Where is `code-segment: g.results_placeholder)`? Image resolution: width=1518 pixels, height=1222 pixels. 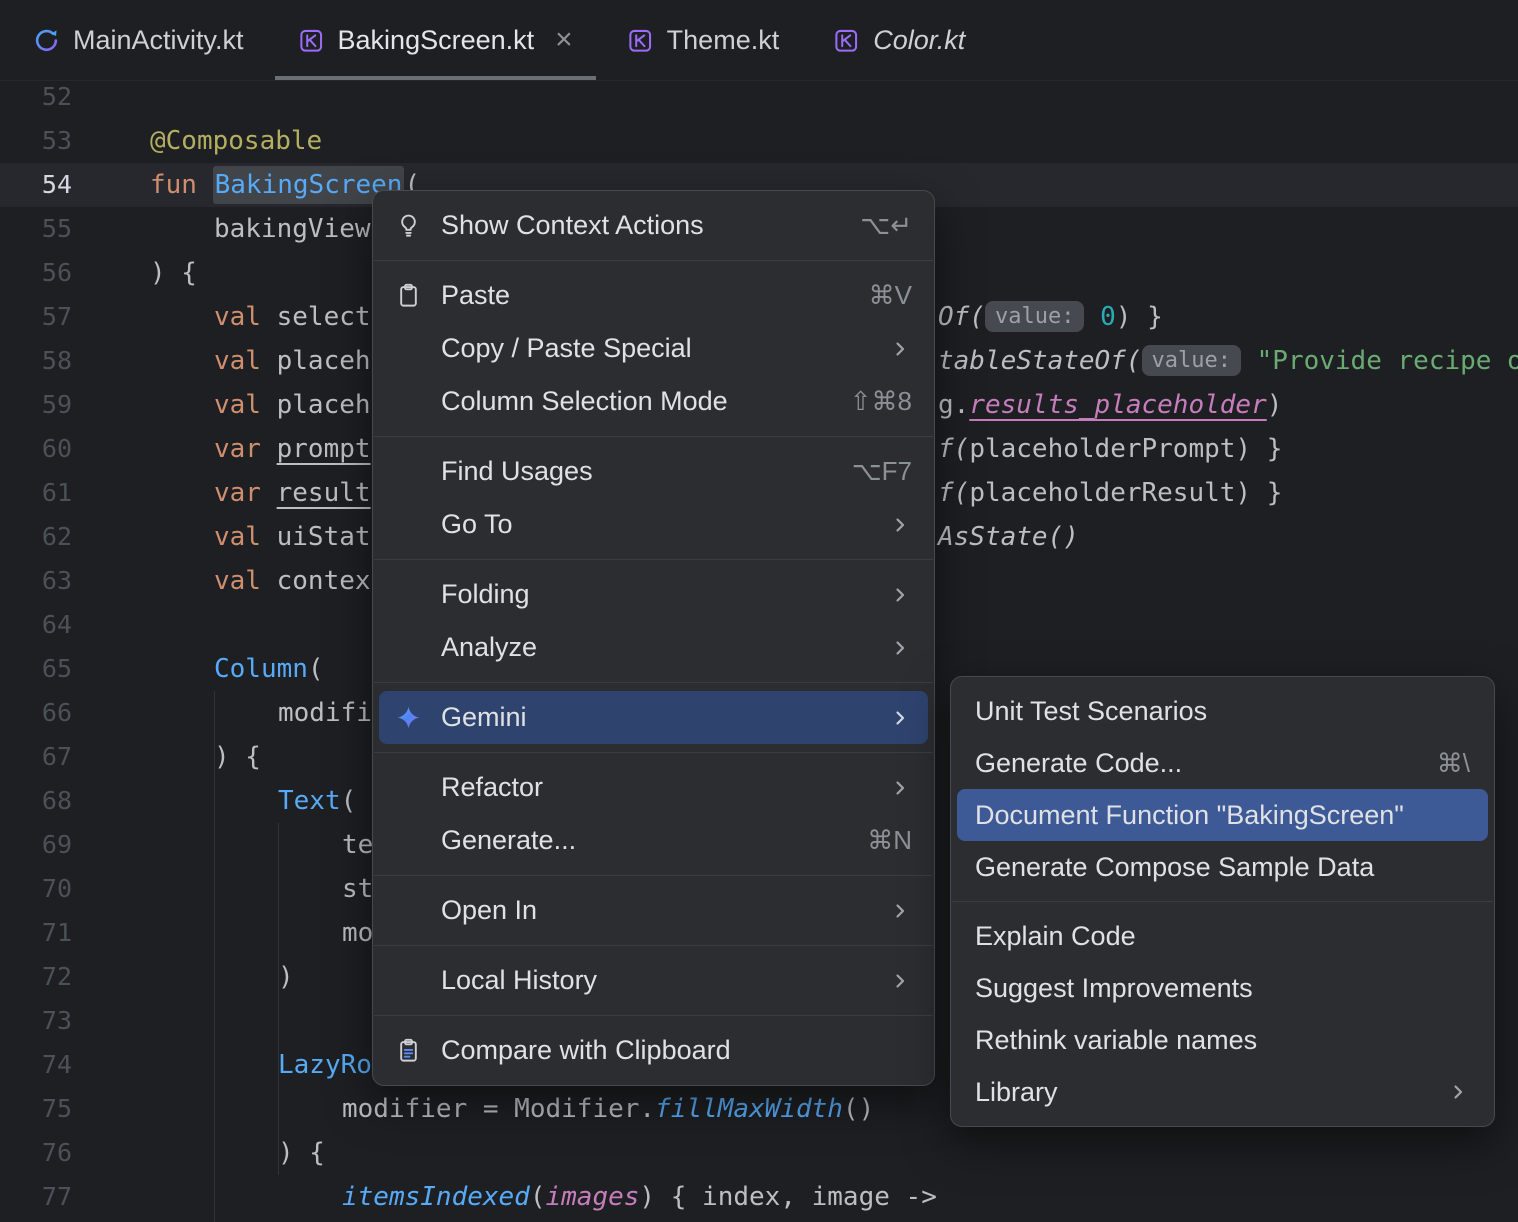 code-segment: g.results_placeholder) is located at coordinates (1110, 405).